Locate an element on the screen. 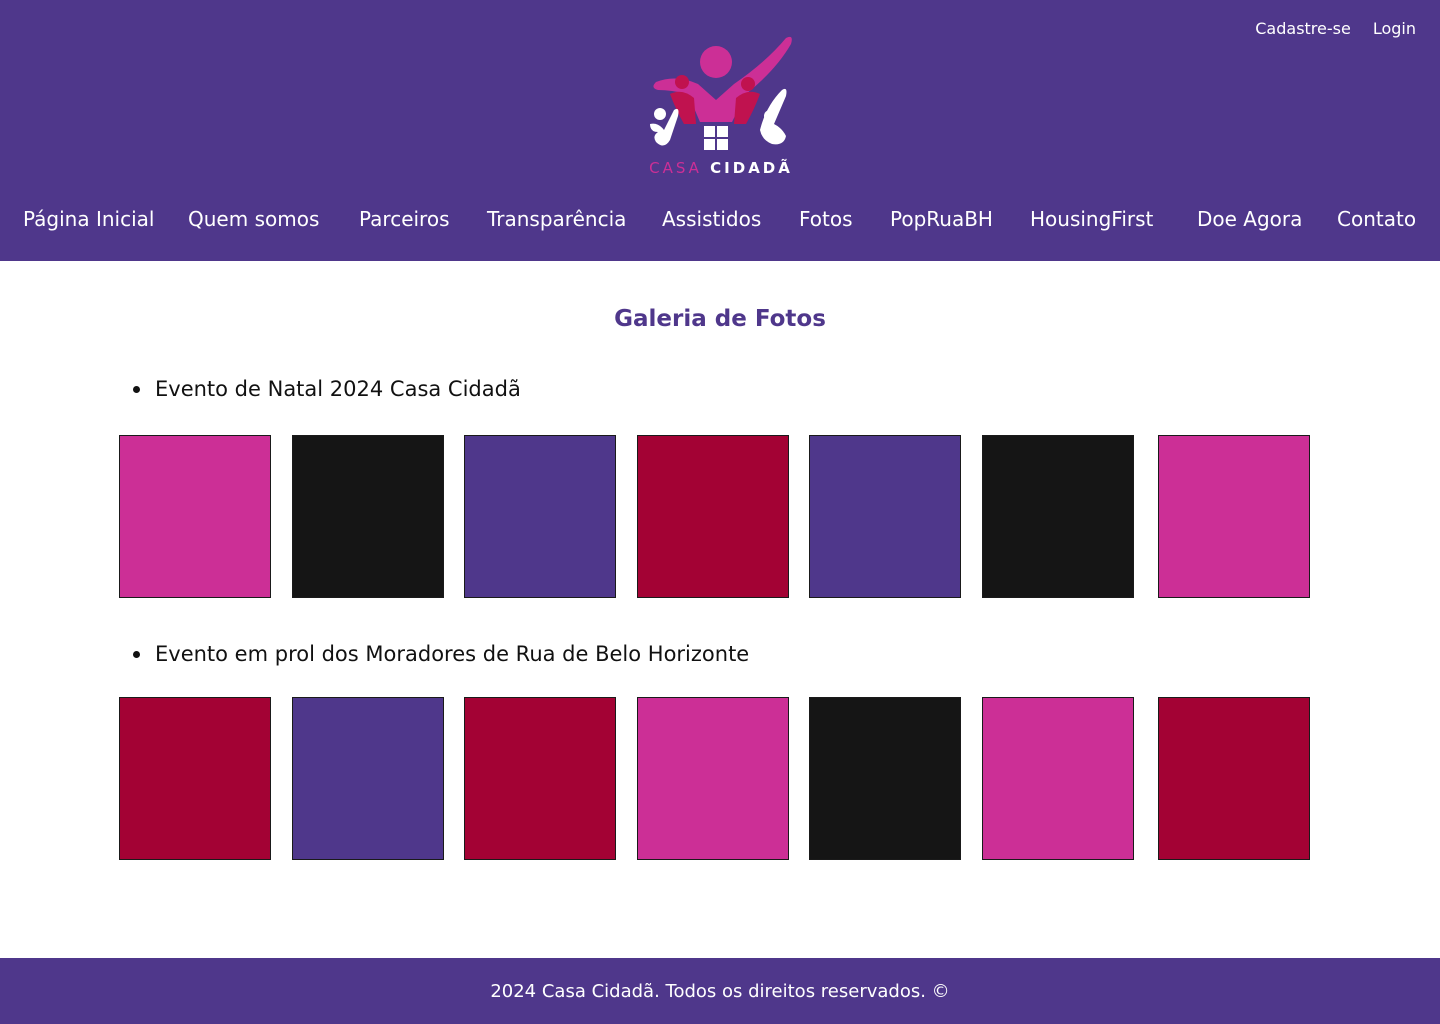 Image resolution: width=1440 pixels, height=1024 pixels. nav-item-transparencia: Transparência is located at coordinates (556, 219).